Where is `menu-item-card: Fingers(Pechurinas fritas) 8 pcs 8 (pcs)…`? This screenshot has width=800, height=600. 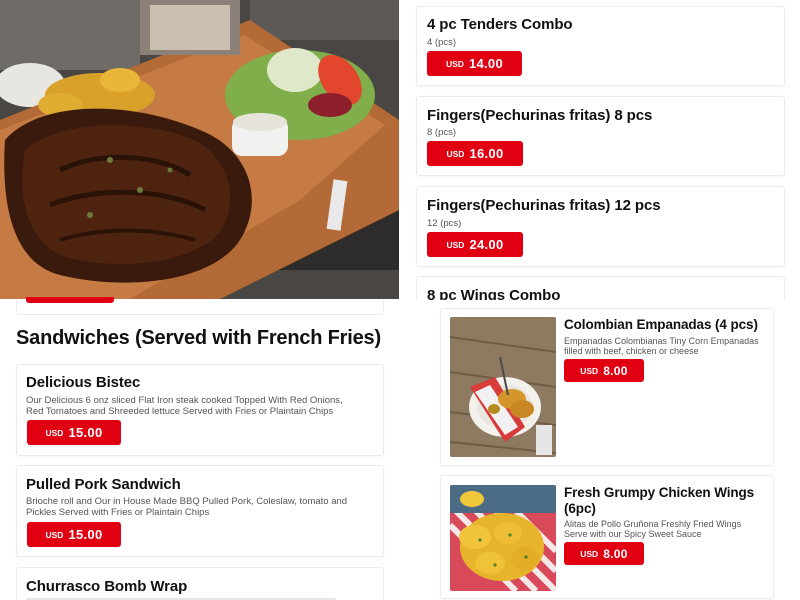
menu-item-card: Fingers(Pechurinas fritas) 8 pcs 8 (pcs)… is located at coordinates (600, 136).